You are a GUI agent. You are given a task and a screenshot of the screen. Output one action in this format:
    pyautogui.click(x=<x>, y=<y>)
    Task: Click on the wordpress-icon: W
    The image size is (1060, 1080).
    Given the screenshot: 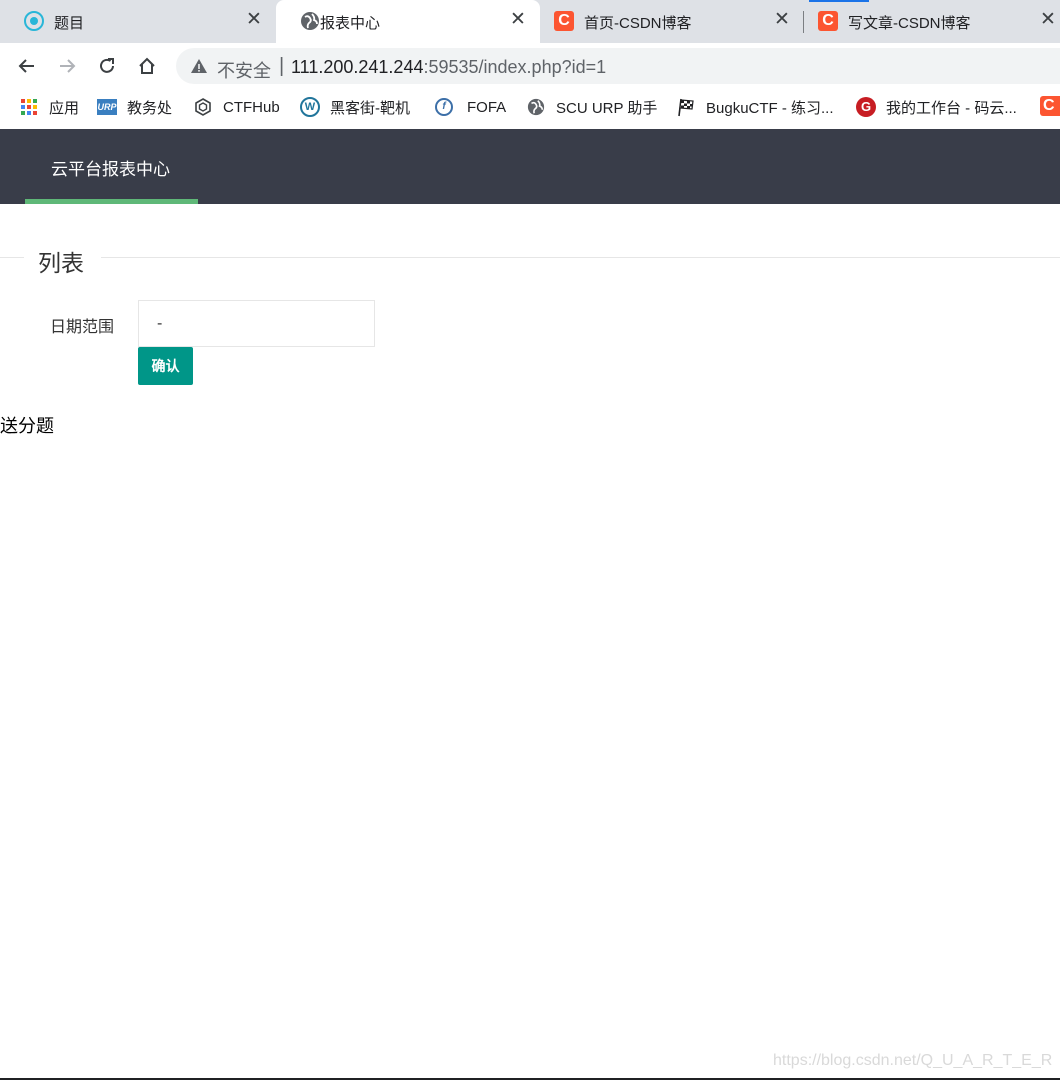 What is the action you would take?
    pyautogui.click(x=310, y=107)
    